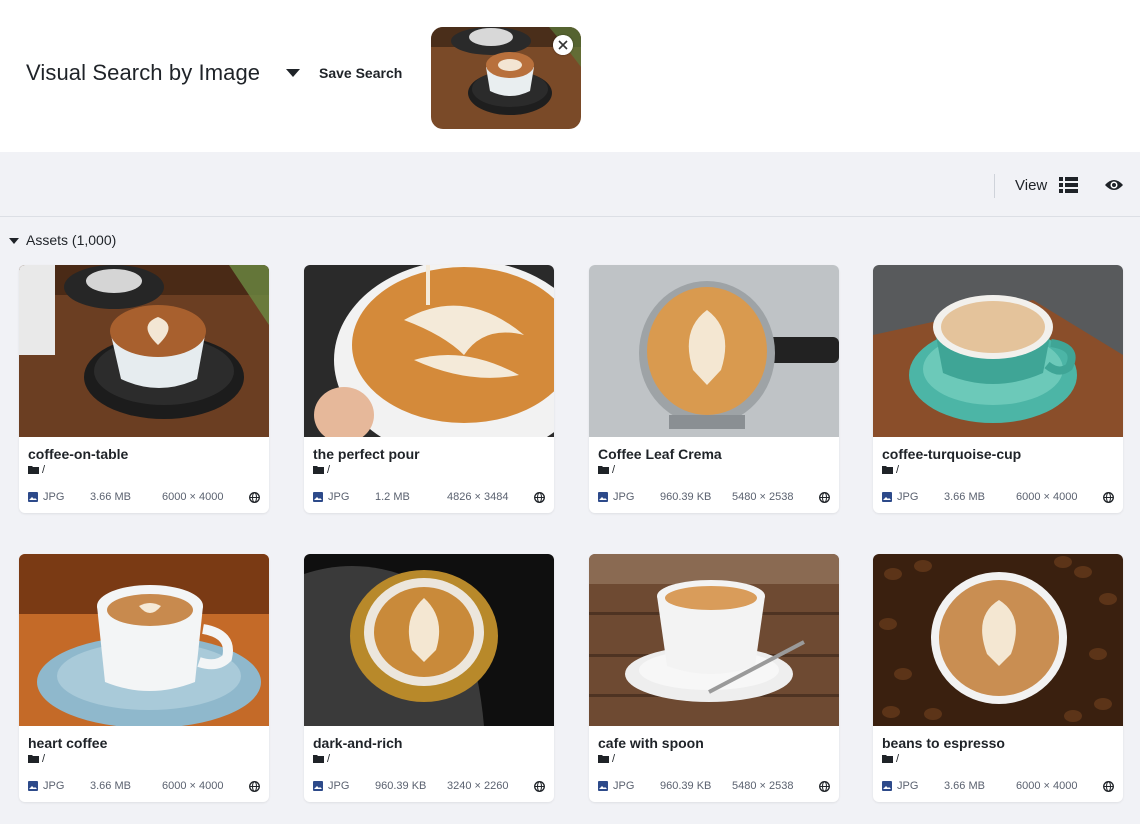 This screenshot has width=1140, height=824. Describe the element at coordinates (570, 184) in the screenshot. I see `results-toolbar: View` at that location.